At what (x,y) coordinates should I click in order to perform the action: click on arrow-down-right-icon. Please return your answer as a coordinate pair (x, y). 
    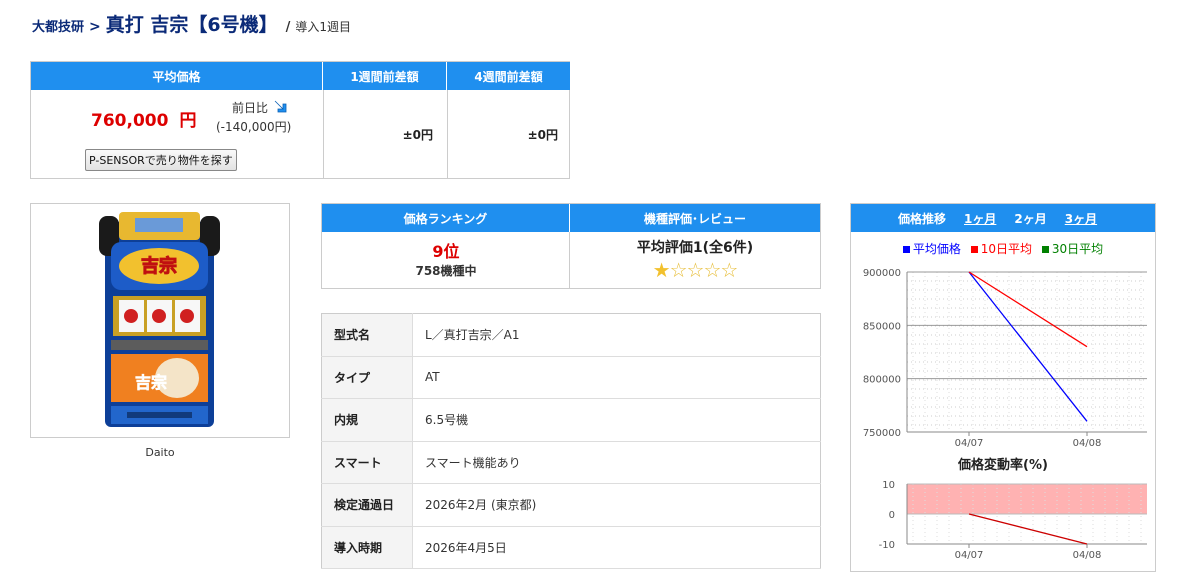
    Looking at the image, I should click on (280, 106).